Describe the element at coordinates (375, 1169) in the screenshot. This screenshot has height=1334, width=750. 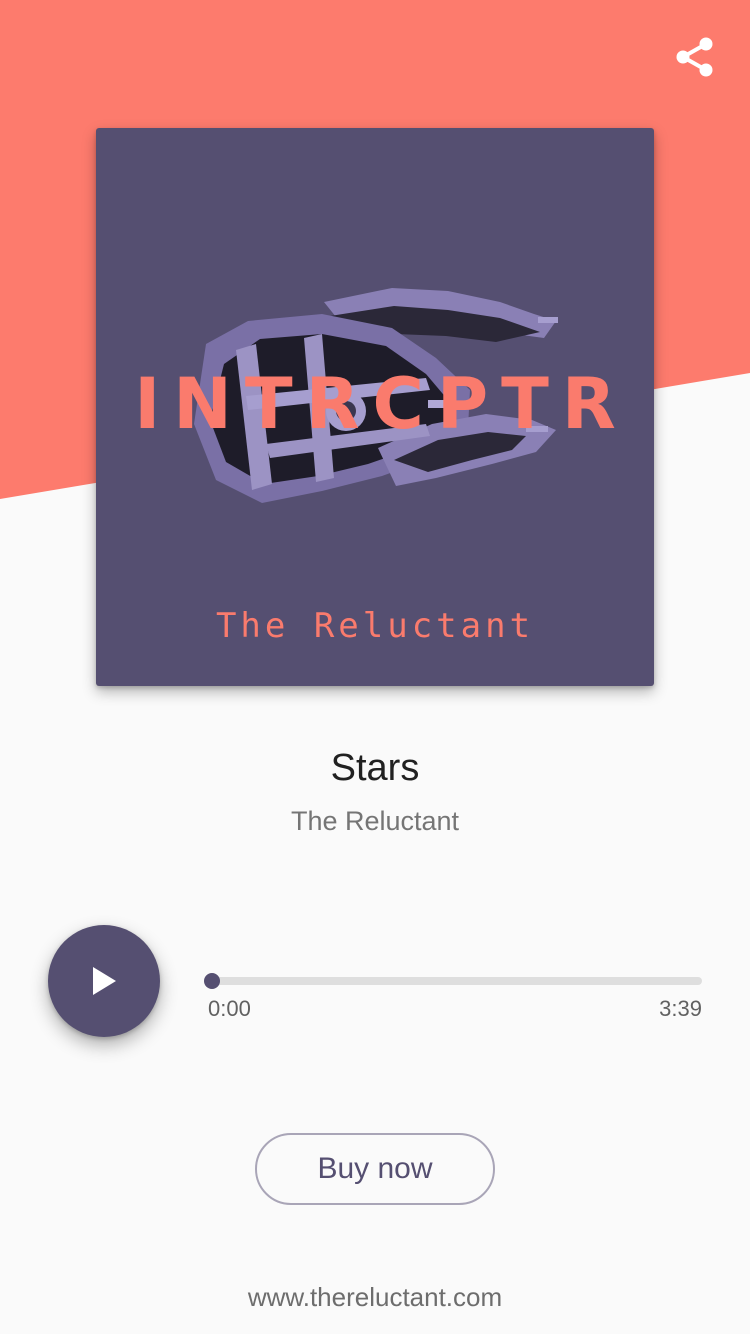
I see `buy-now-button: Buy now` at that location.